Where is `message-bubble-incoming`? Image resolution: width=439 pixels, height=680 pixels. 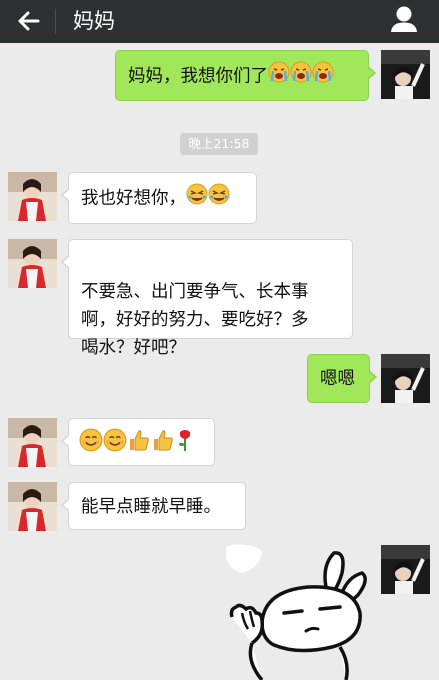 message-bubble-incoming is located at coordinates (138, 442).